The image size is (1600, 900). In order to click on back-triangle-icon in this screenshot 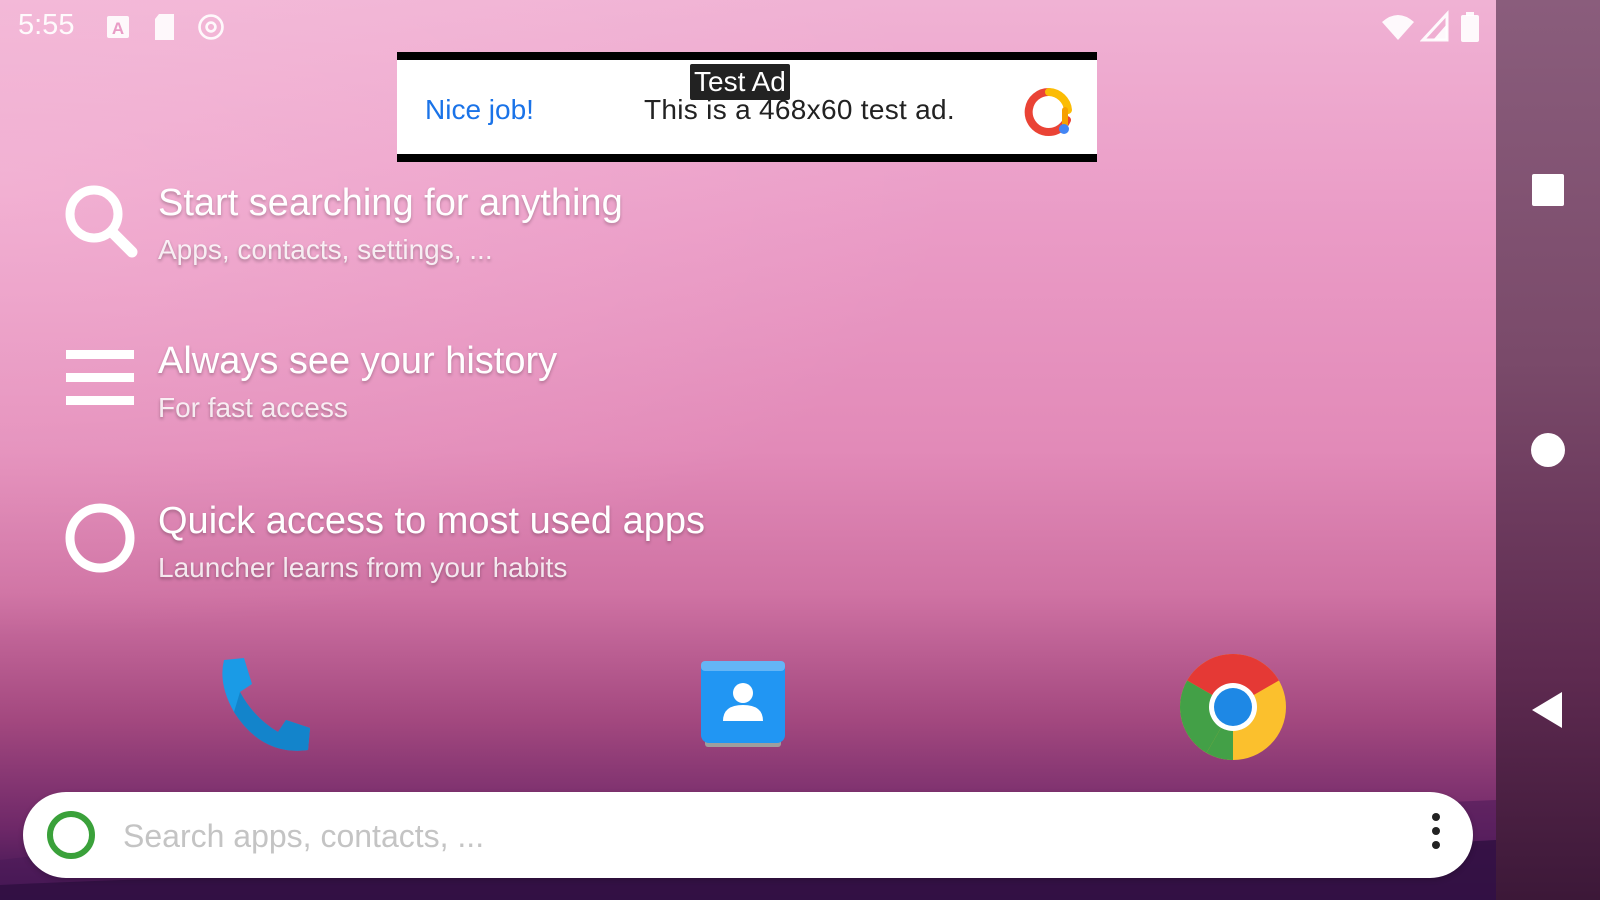, I will do `click(1548, 710)`.